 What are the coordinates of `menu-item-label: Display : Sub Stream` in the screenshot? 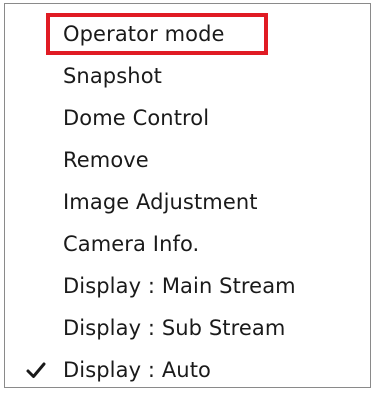 It's located at (174, 328).